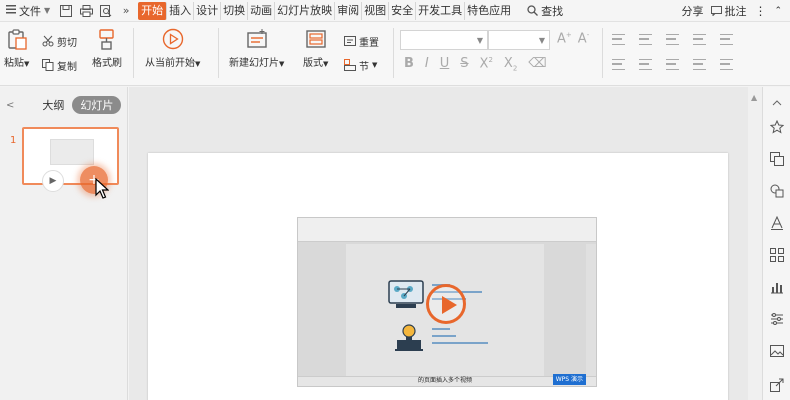 The width and height of the screenshot is (790, 400). What do you see at coordinates (583, 38) in the screenshot?
I see `decrease-font-icon: A-` at bounding box center [583, 38].